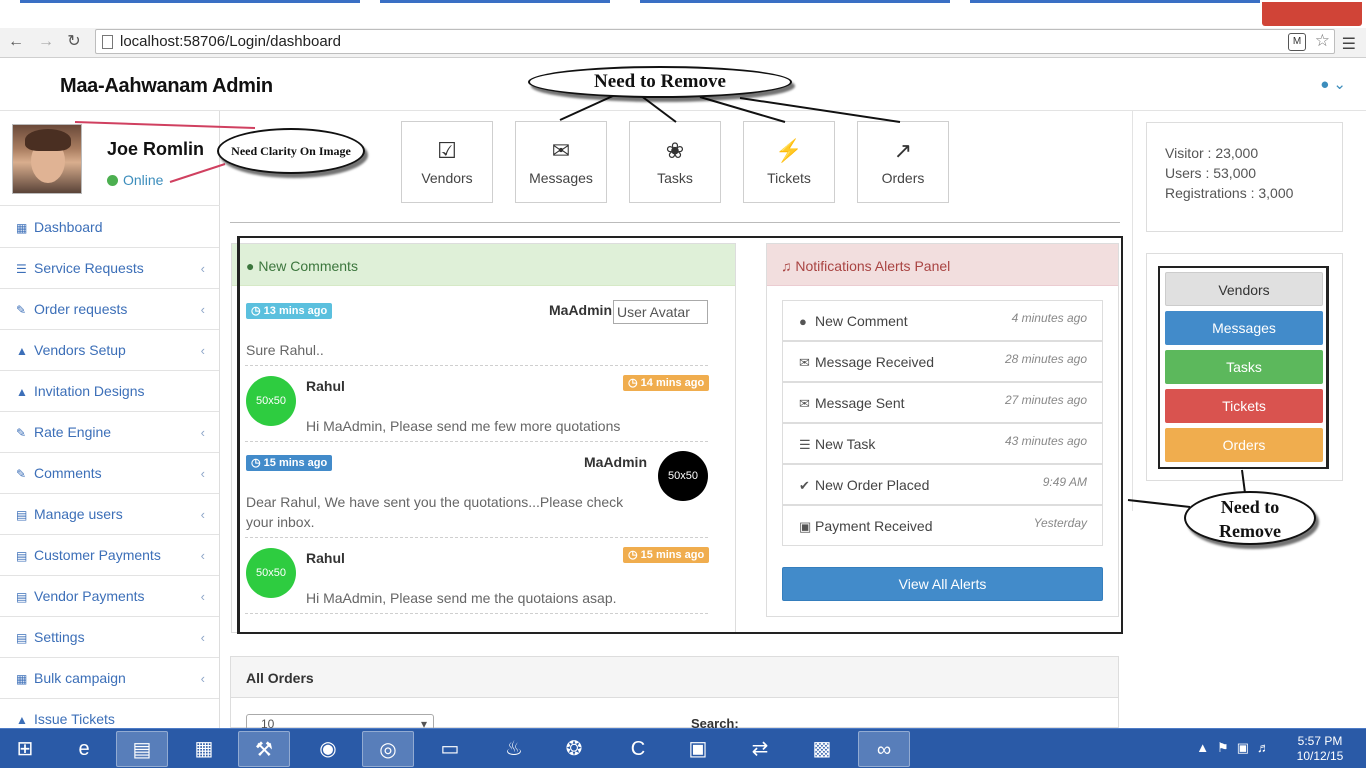  I want to click on ftp-icon: ⇄, so click(760, 749).